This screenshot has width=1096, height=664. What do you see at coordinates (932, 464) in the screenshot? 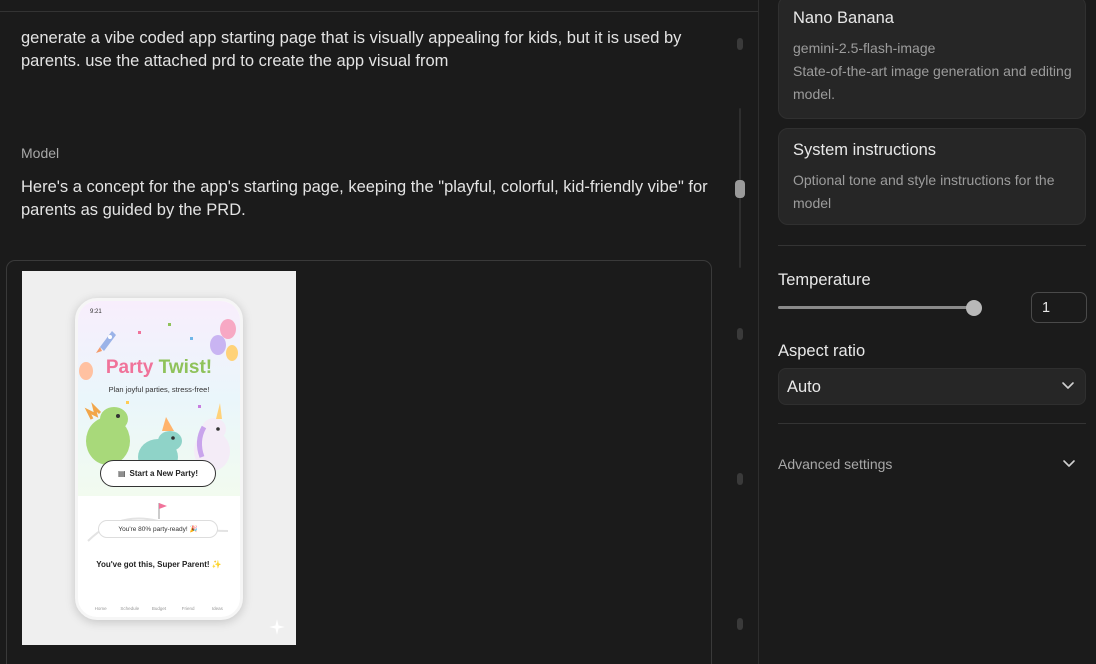
I see `advanced-settings-toggle: Advanced settings` at bounding box center [932, 464].